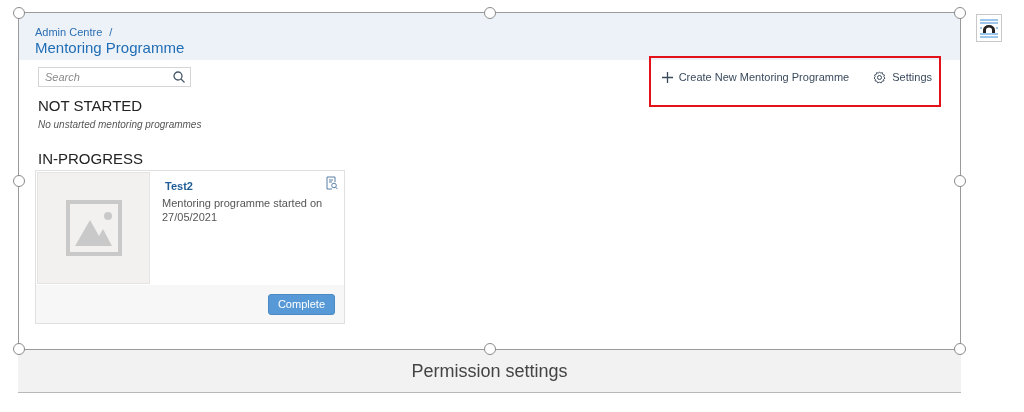 Image resolution: width=1024 pixels, height=412 pixels. Describe the element at coordinates (880, 77) in the screenshot. I see `settings-icon` at that location.